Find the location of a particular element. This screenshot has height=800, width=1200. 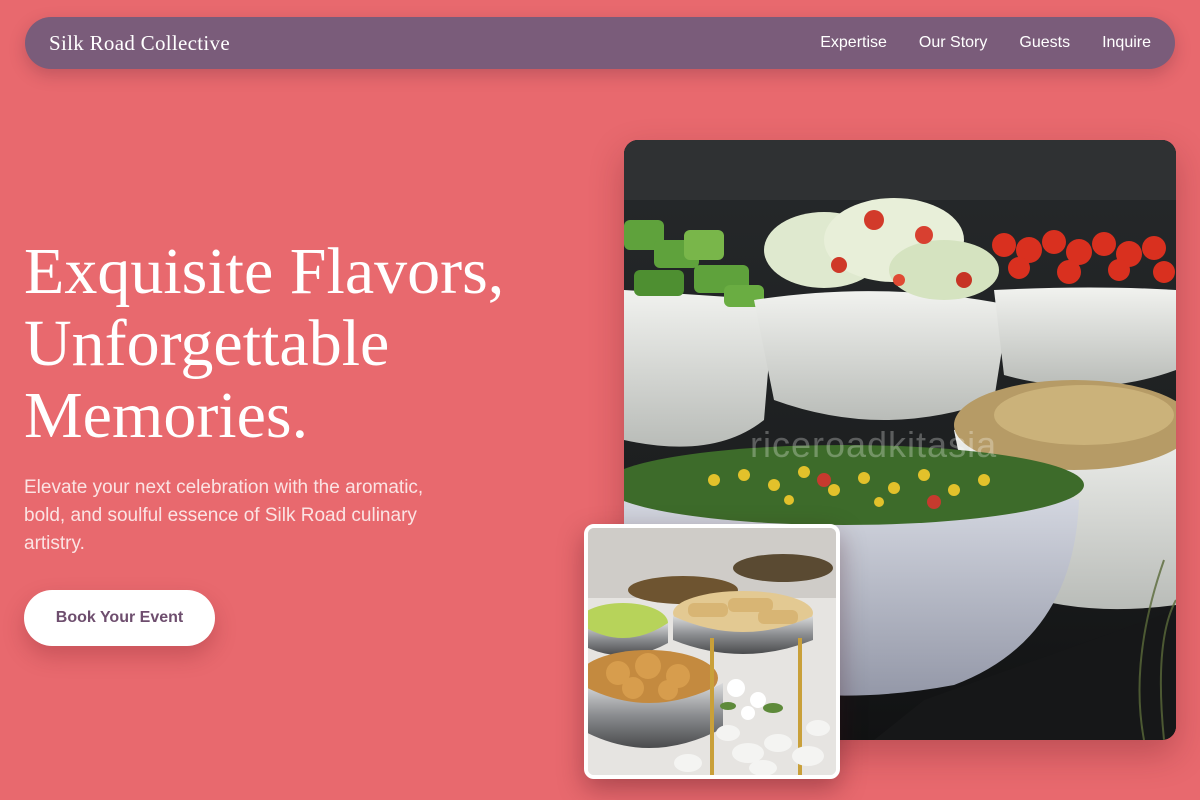

book-event-button: Book Your Event is located at coordinates (119, 618).